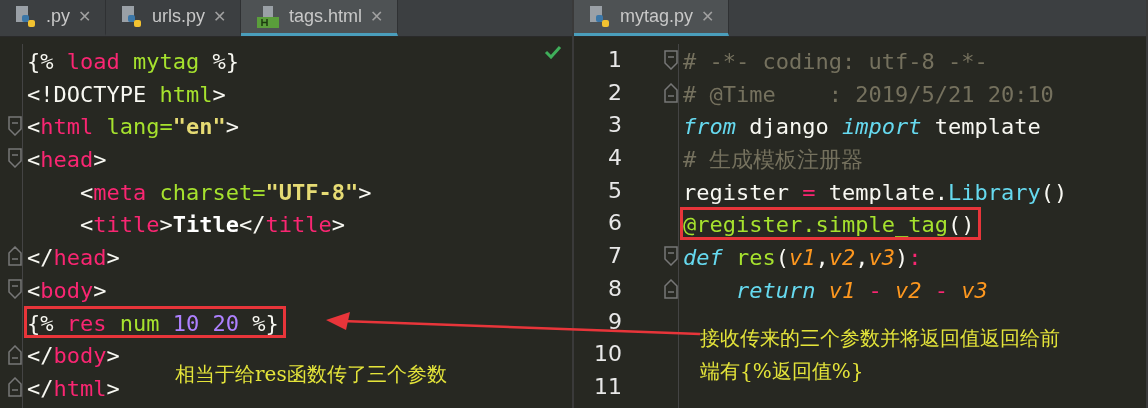 The height and width of the screenshot is (408, 1148). Describe the element at coordinates (615, 60) in the screenshot. I see `line-number: 1` at that location.